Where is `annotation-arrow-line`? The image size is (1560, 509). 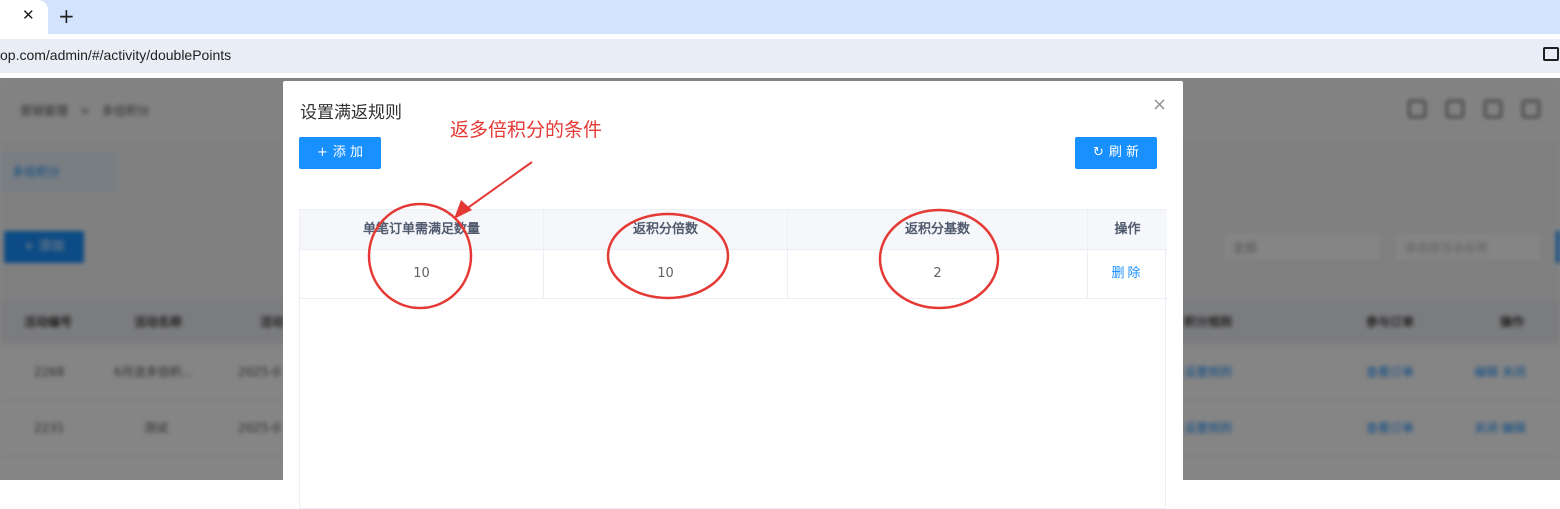
annotation-arrow-line is located at coordinates (497, 187).